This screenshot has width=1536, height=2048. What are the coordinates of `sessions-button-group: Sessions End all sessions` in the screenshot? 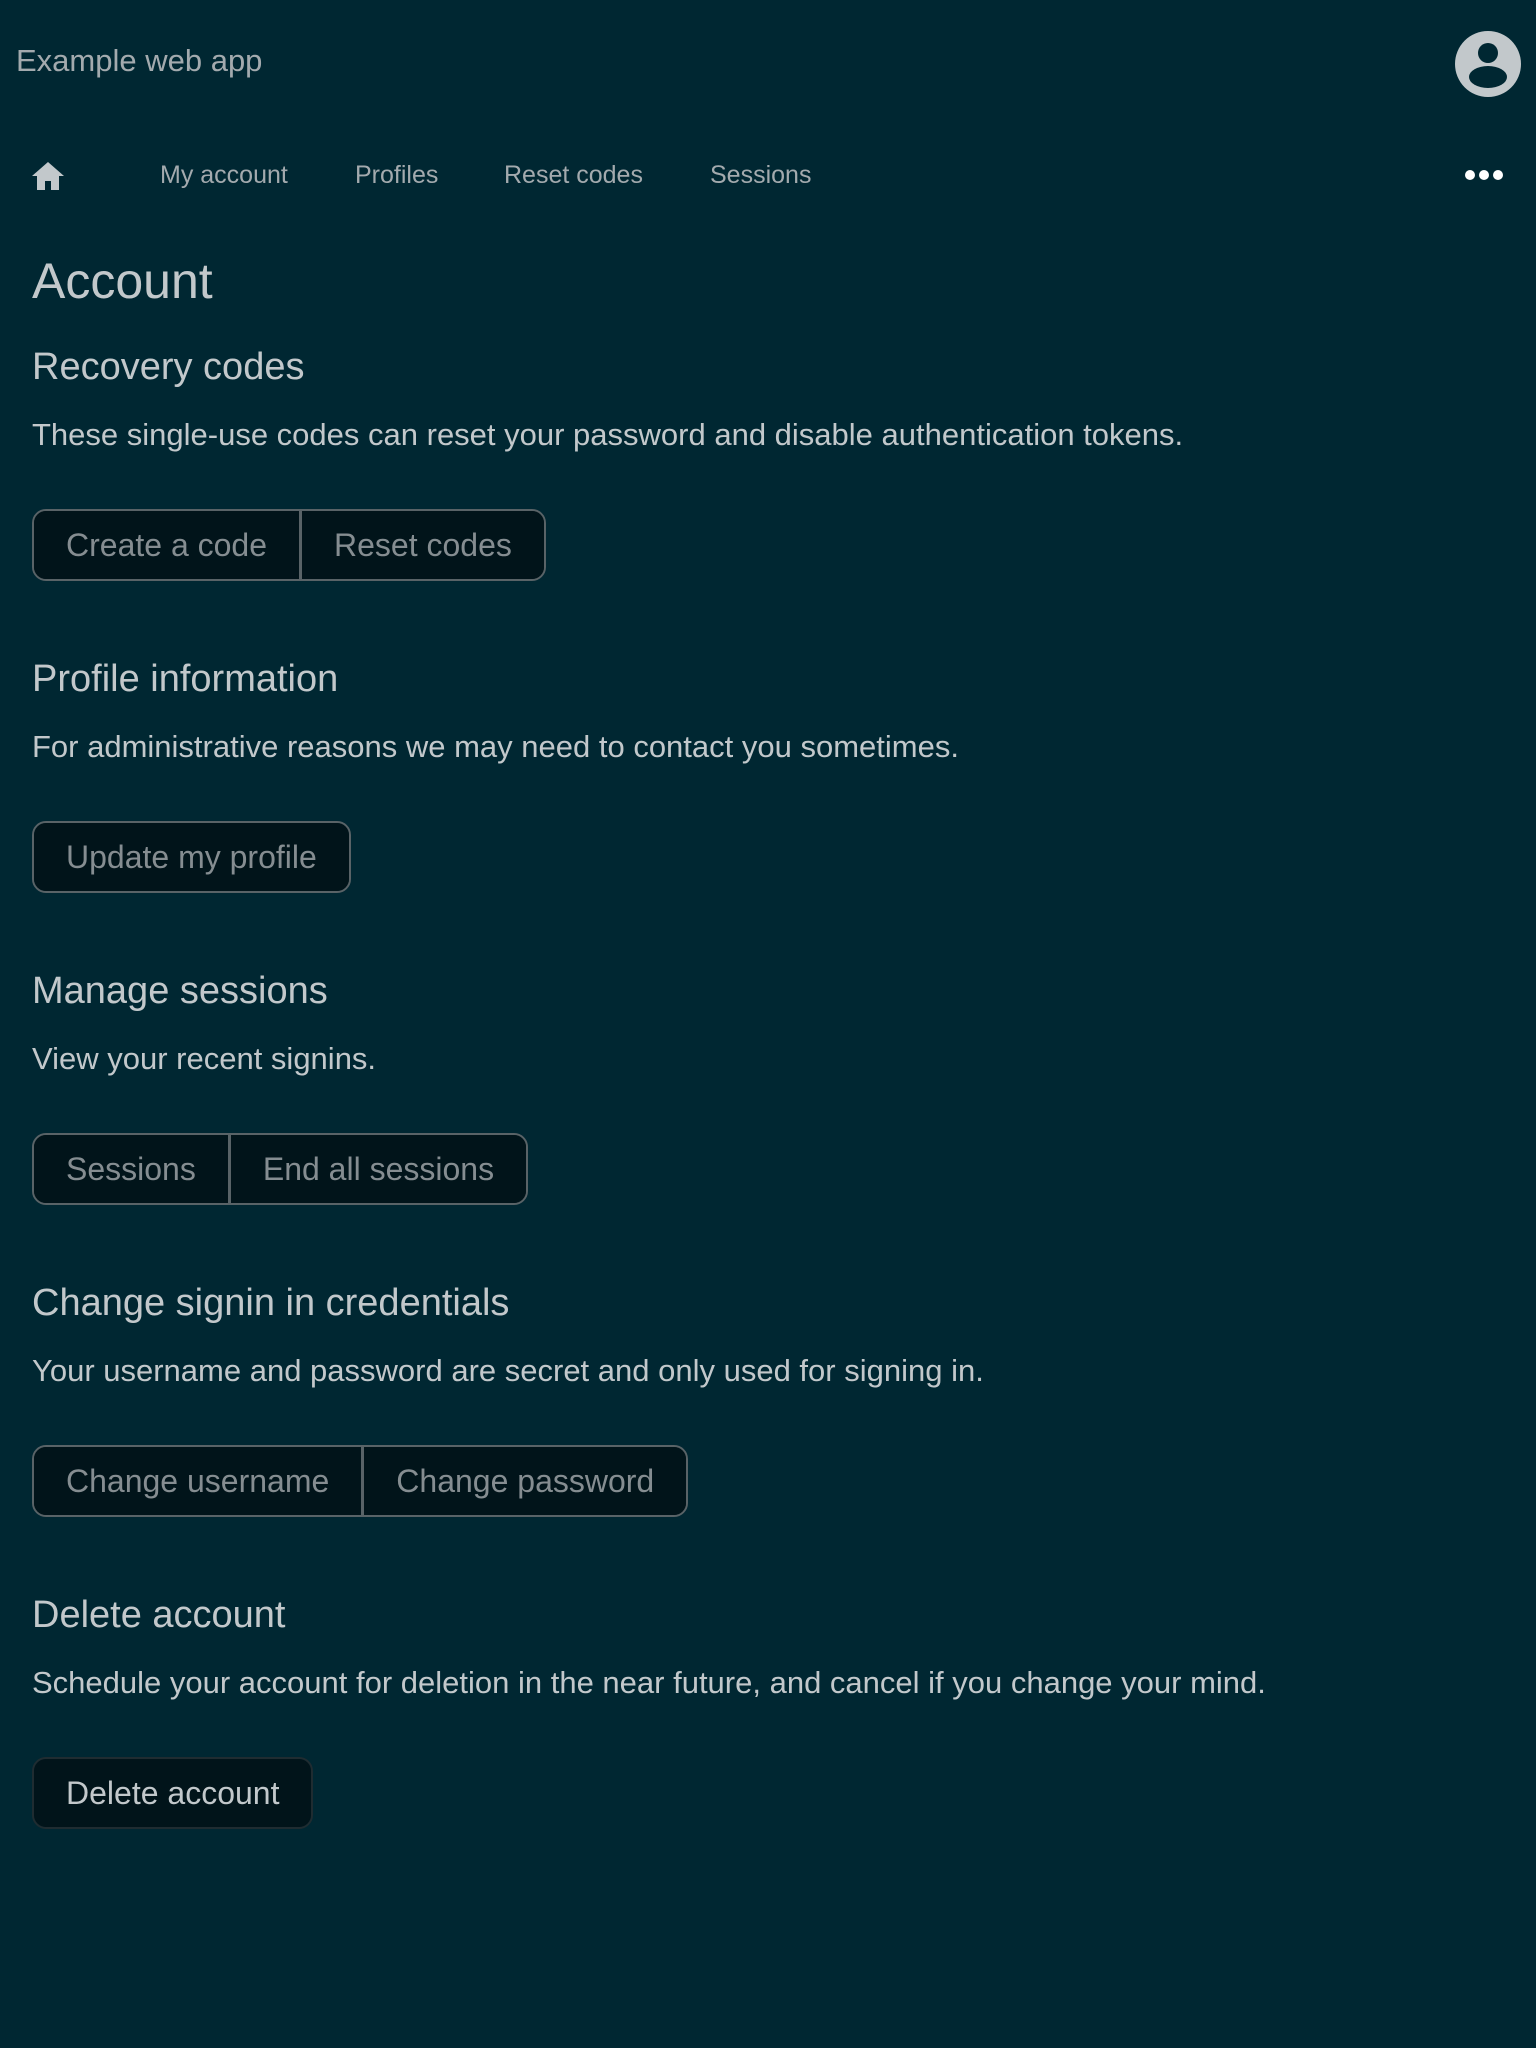 It's located at (280, 1169).